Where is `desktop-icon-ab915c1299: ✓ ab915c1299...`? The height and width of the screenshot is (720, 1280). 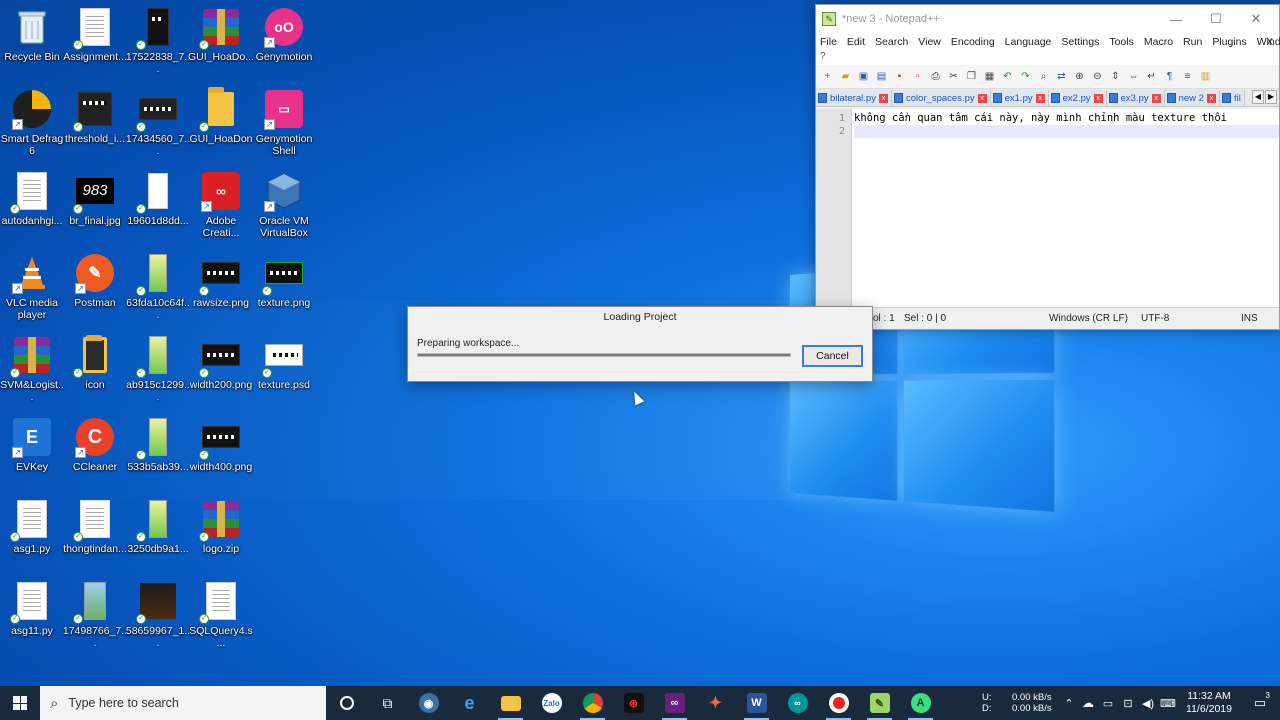
desktop-icon-ab915c1299: ✓ ab915c1299... is located at coordinates (158, 373).